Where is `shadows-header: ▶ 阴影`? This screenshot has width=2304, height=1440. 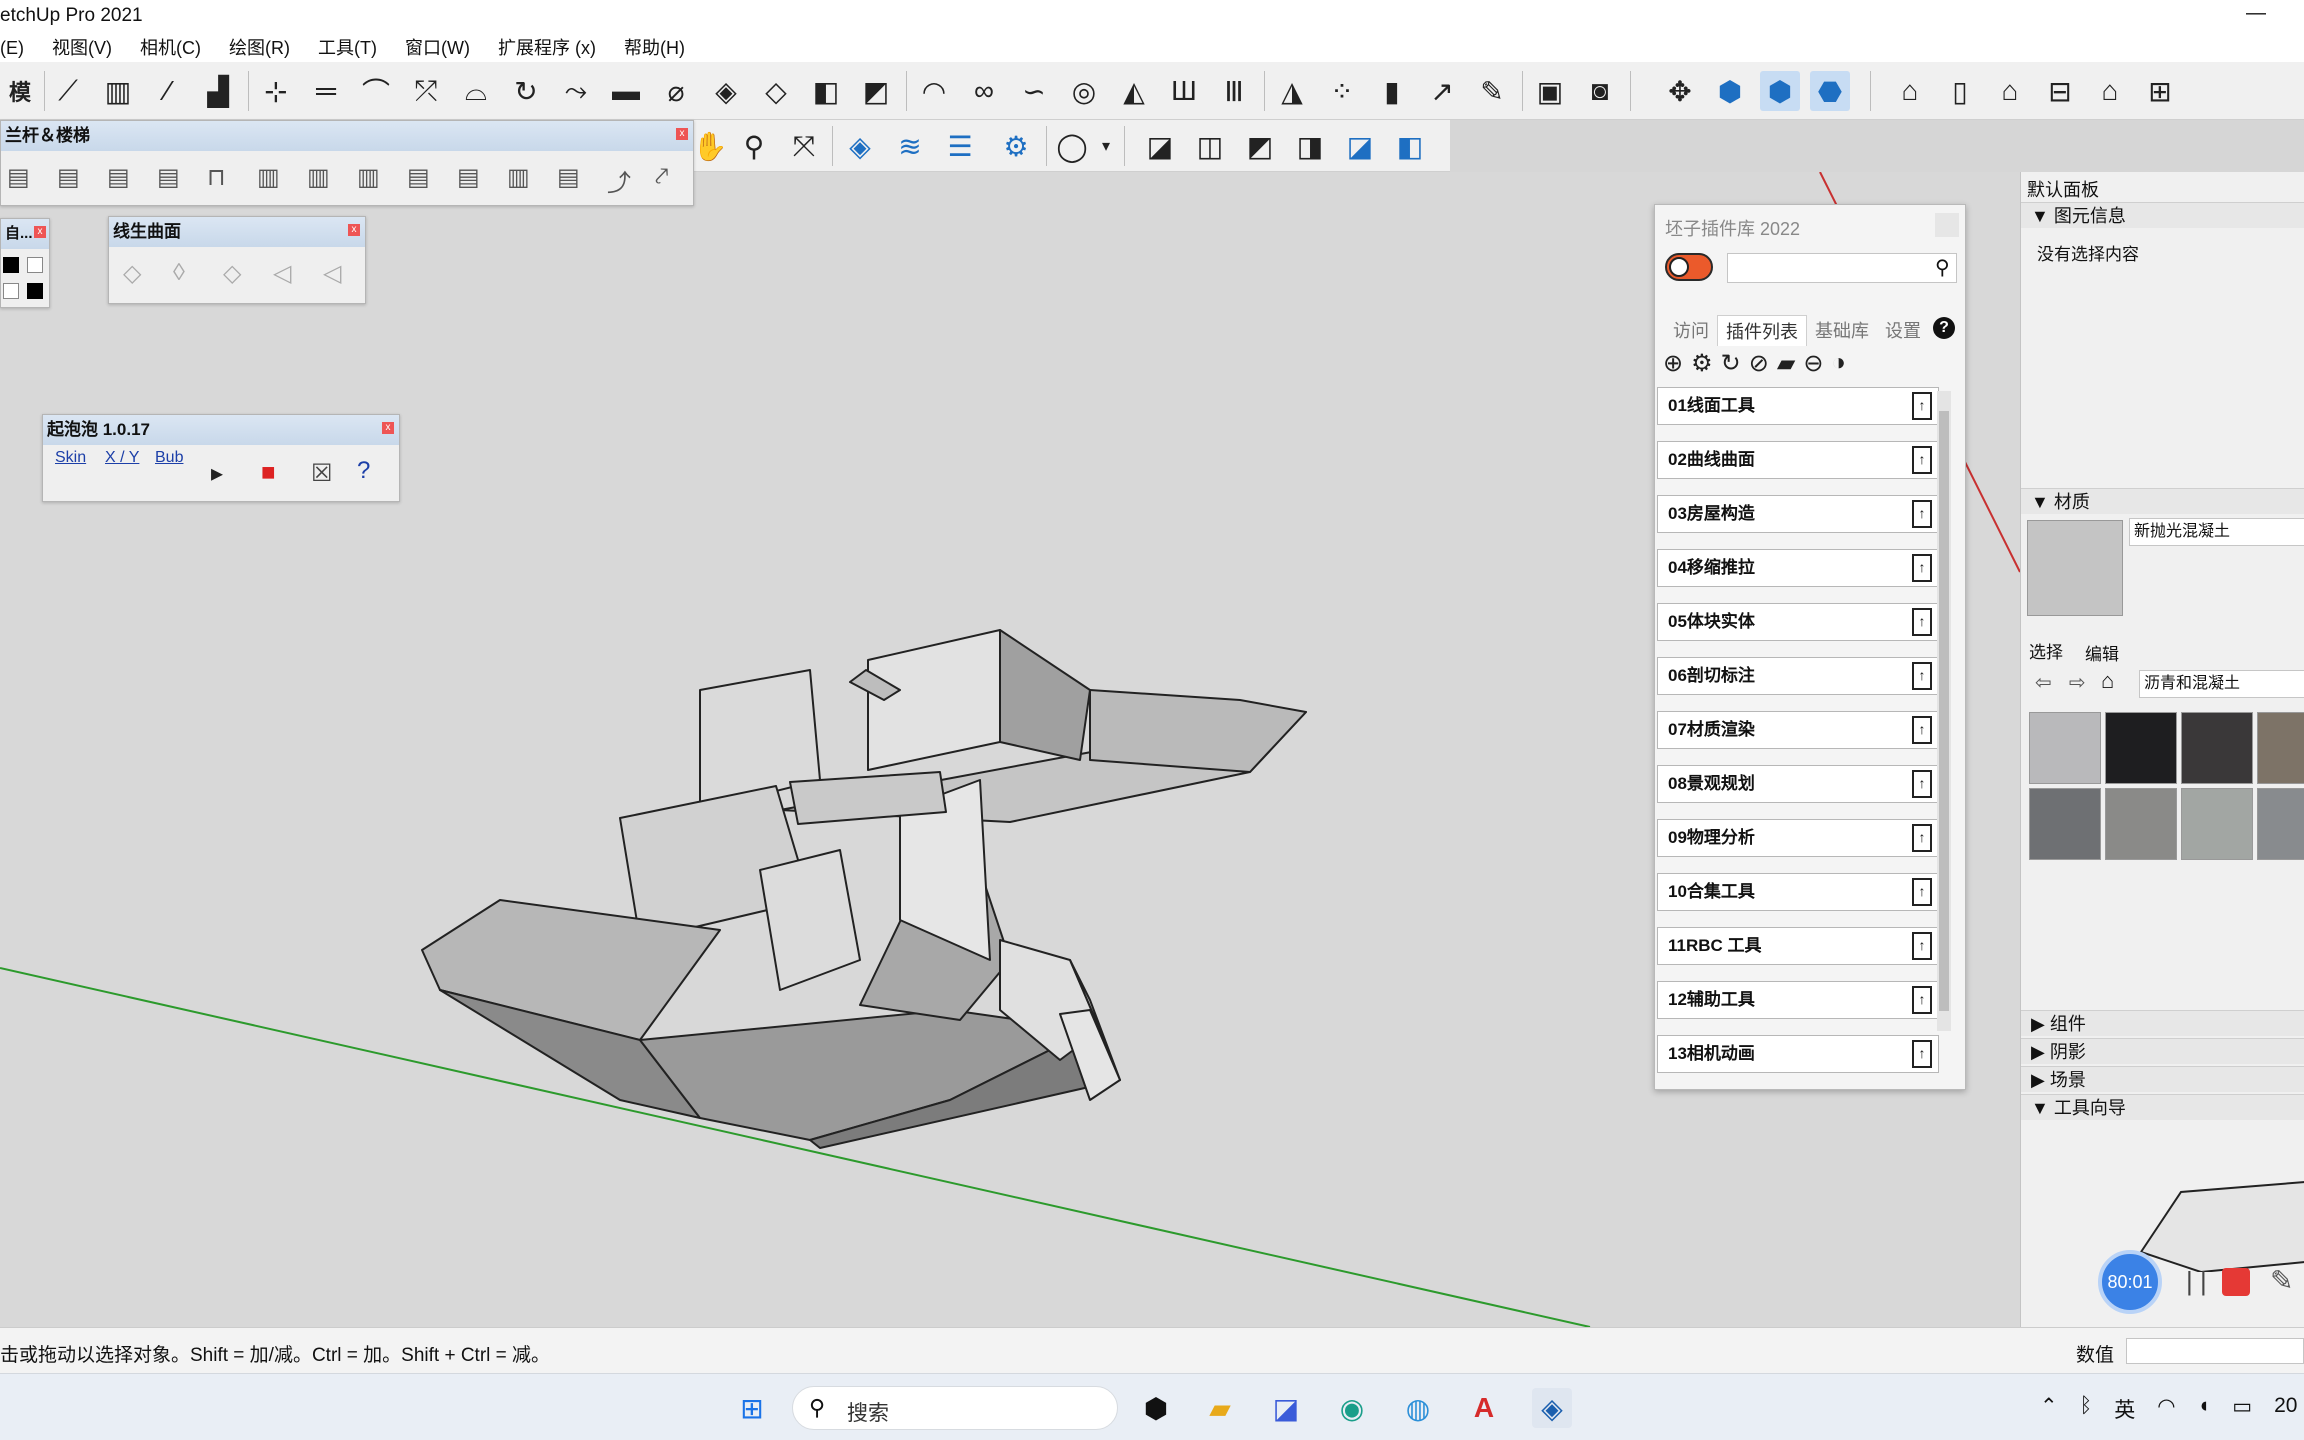 shadows-header: ▶ 阴影 is located at coordinates (2162, 1051).